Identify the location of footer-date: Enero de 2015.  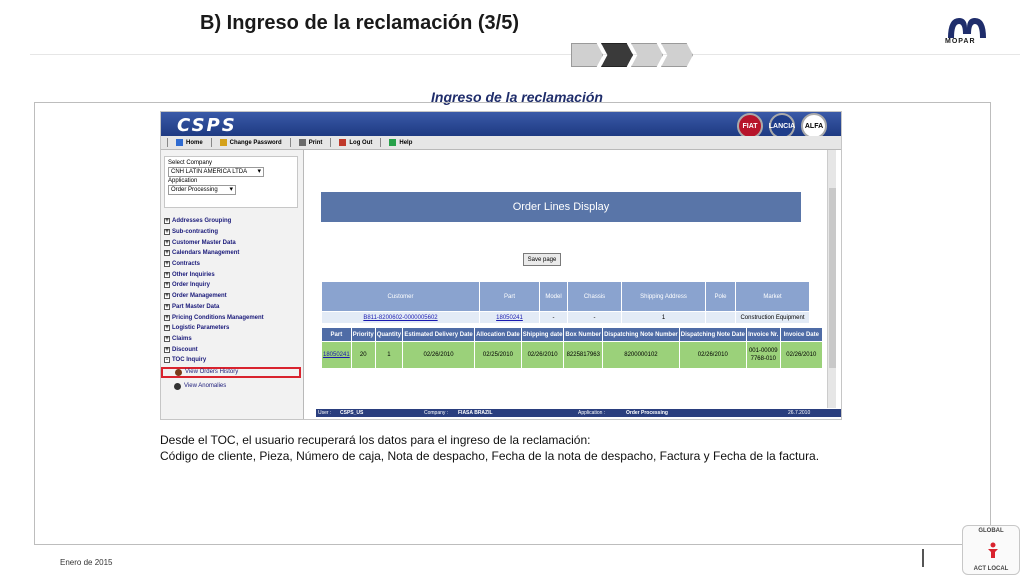
(86, 562).